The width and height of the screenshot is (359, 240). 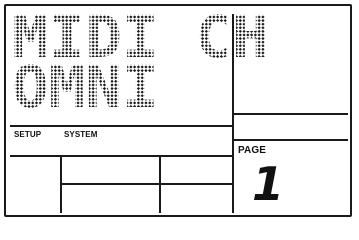 I want to click on left-rule-lower, so click(x=146, y=184).